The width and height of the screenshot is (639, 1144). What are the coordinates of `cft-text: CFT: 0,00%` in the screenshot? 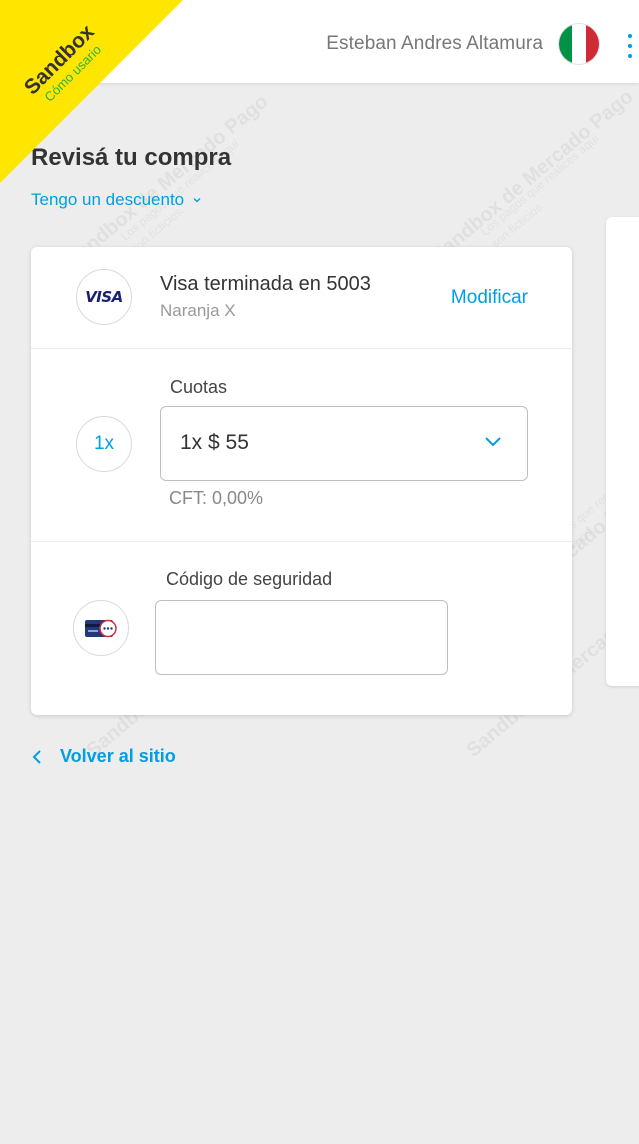 It's located at (216, 498).